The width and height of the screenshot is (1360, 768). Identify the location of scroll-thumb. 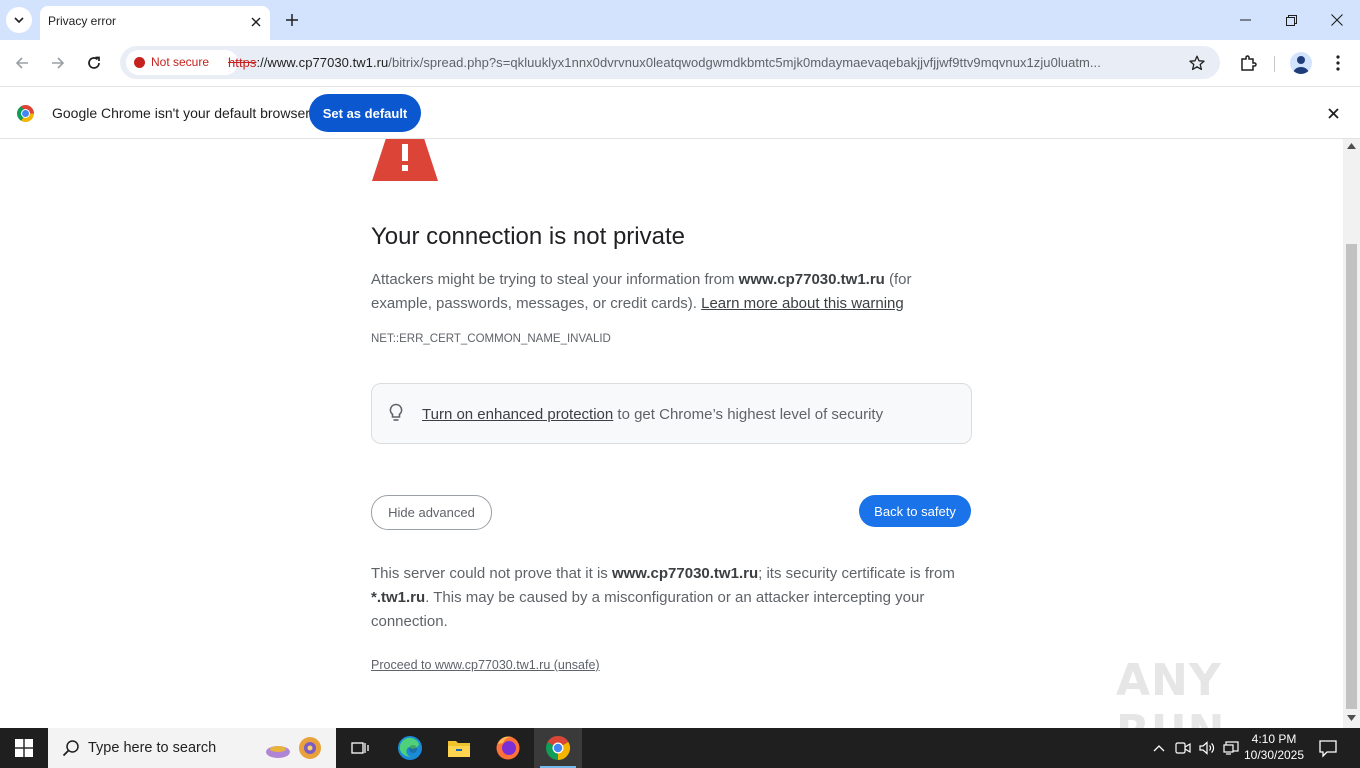
(1351, 476).